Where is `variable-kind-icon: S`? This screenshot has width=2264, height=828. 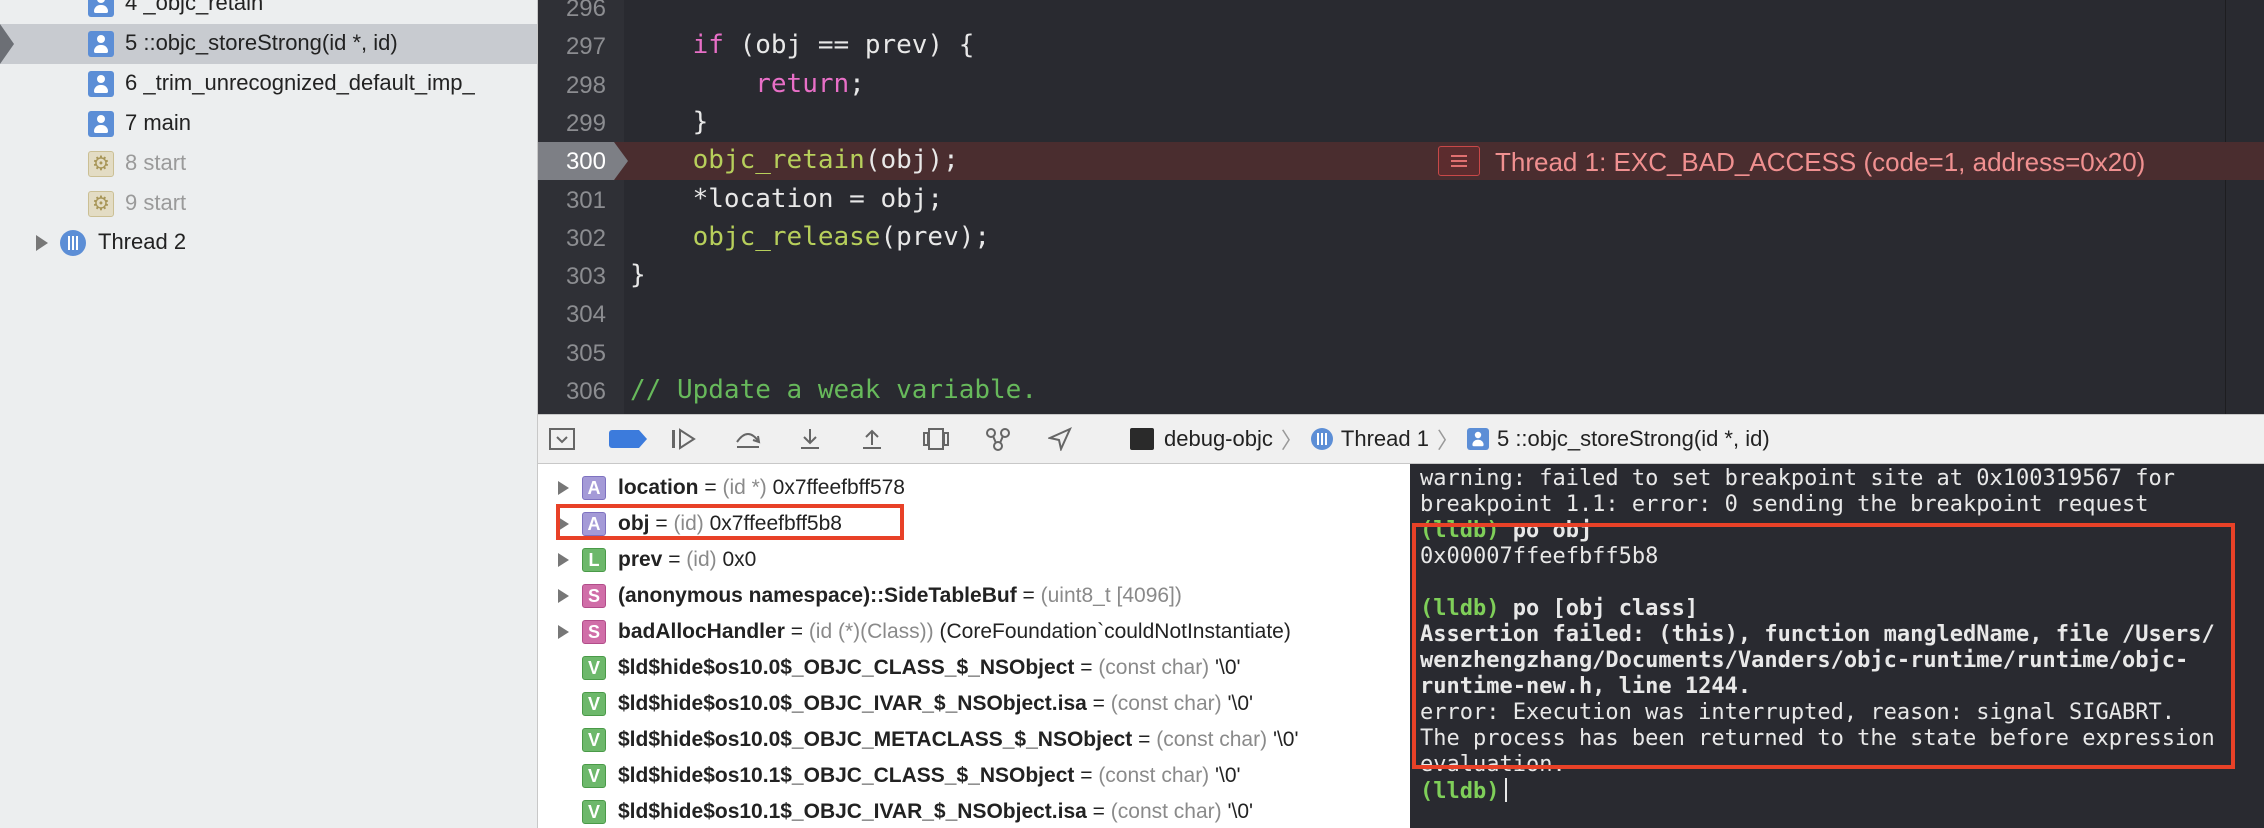 variable-kind-icon: S is located at coordinates (594, 596).